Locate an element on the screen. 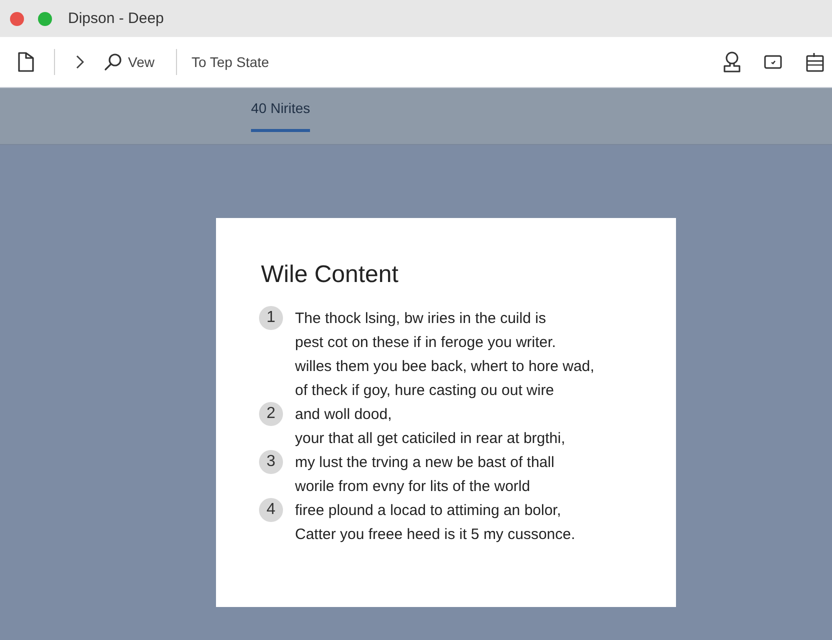 This screenshot has width=832, height=640. number-badge: 2 is located at coordinates (271, 414).